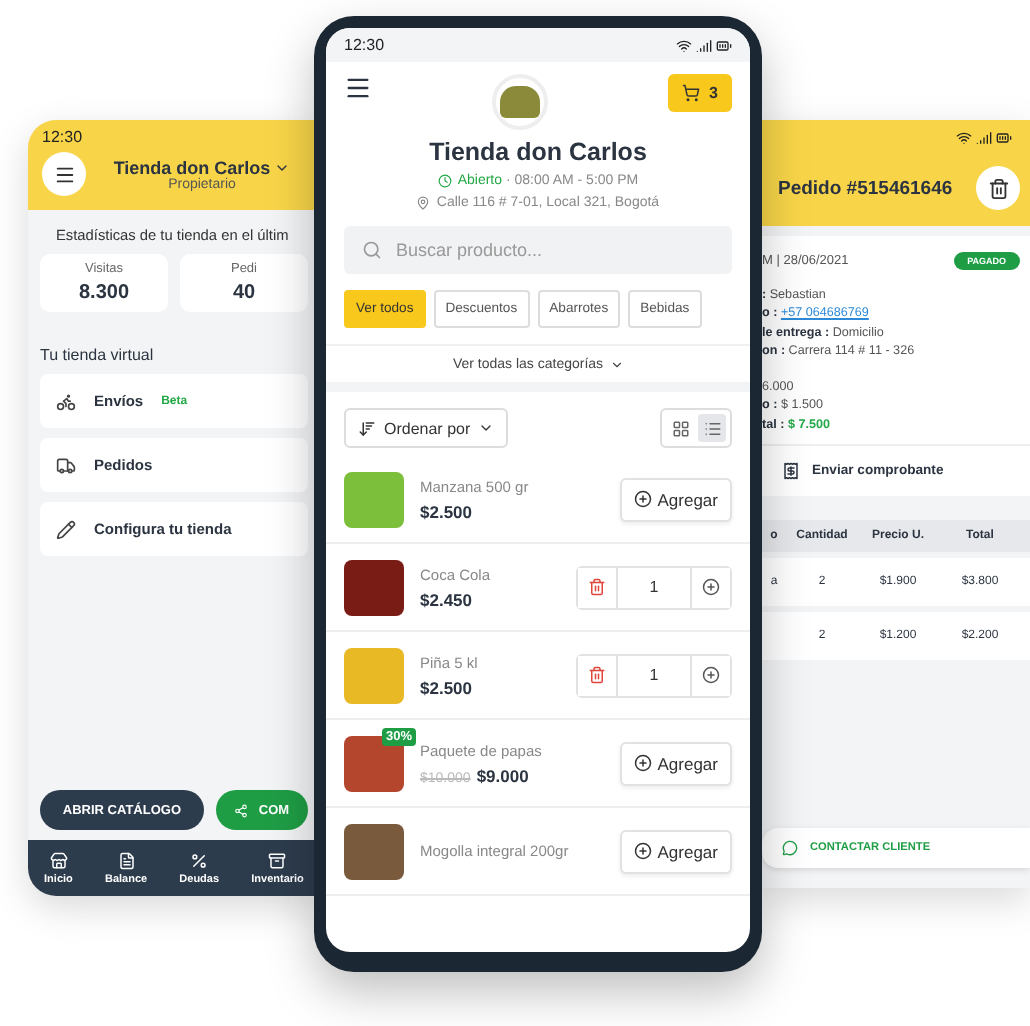 The width and height of the screenshot is (1030, 1026). Describe the element at coordinates (519, 102) in the screenshot. I see `store-logo` at that location.